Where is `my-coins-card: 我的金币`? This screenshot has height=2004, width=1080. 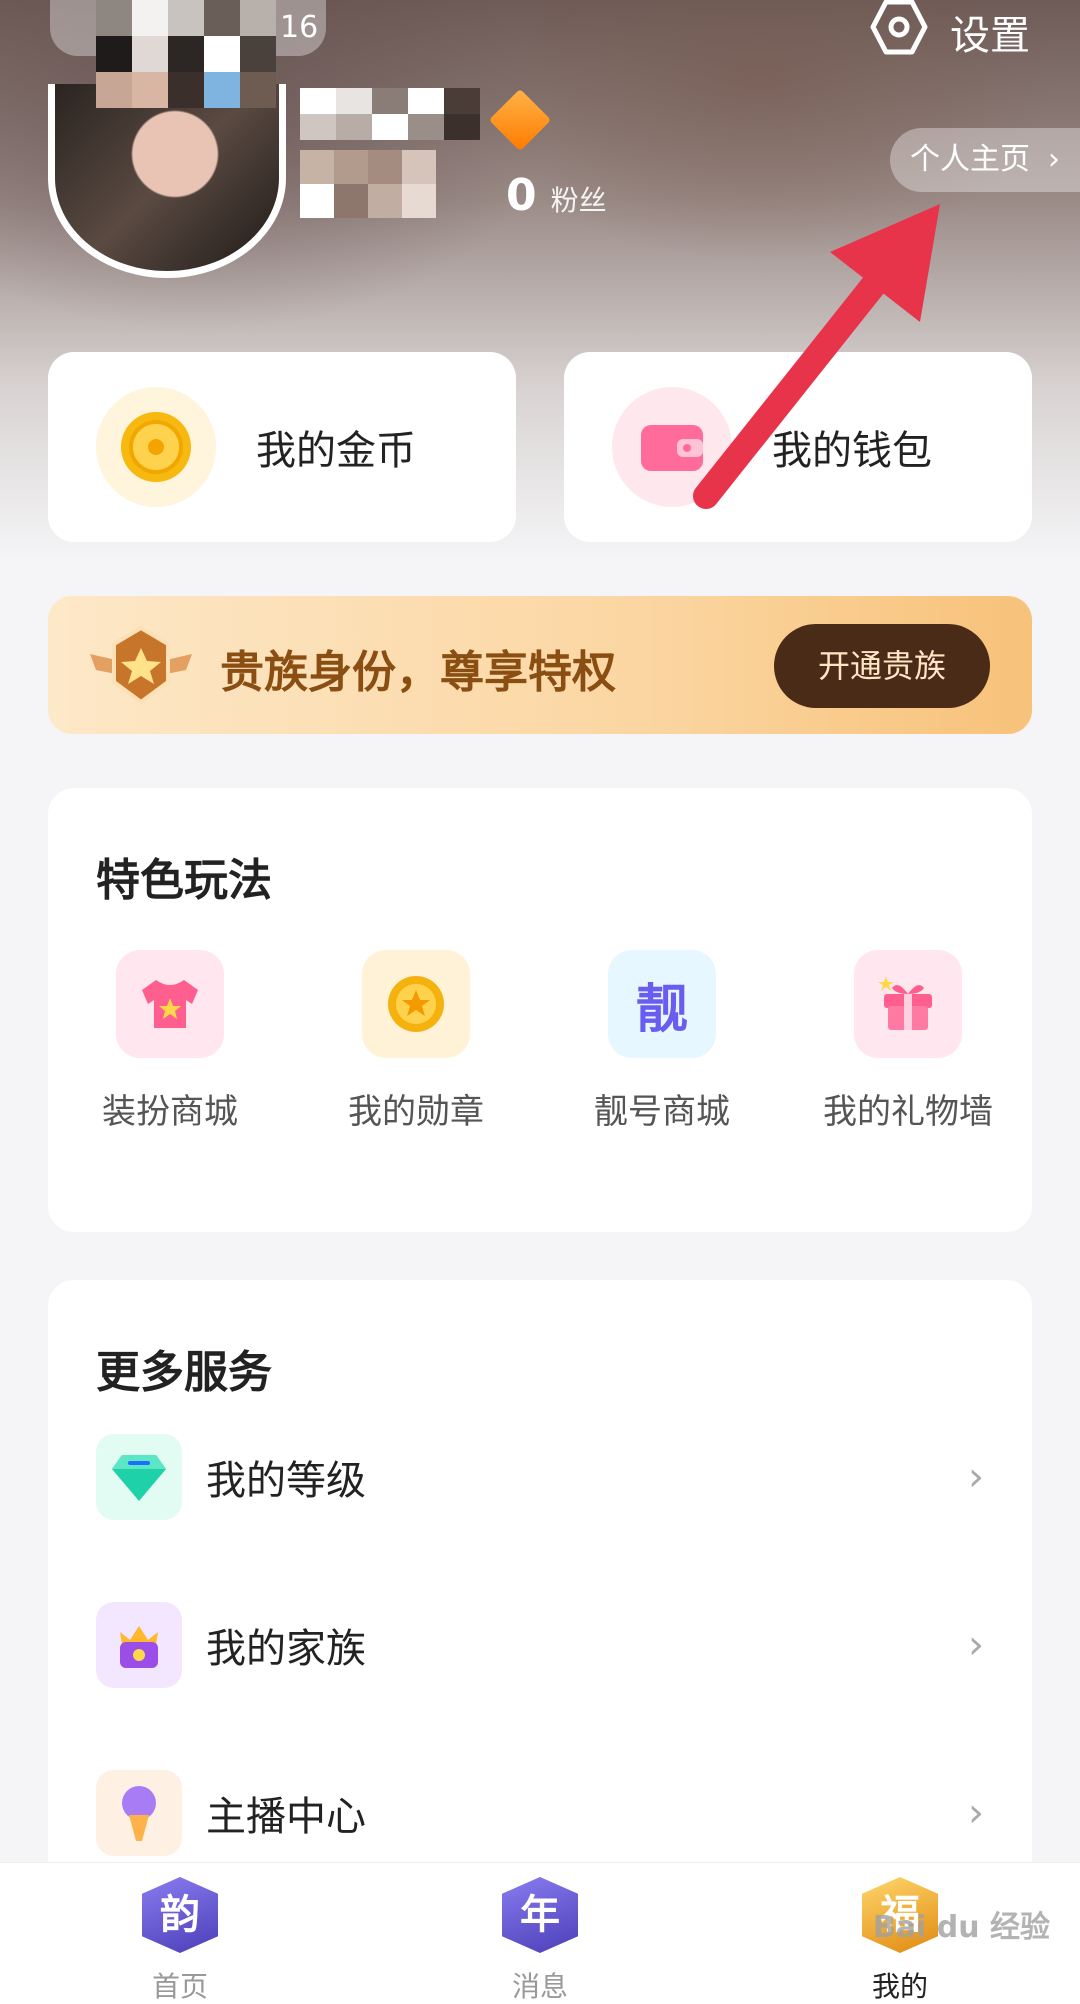 my-coins-card: 我的金币 is located at coordinates (282, 447).